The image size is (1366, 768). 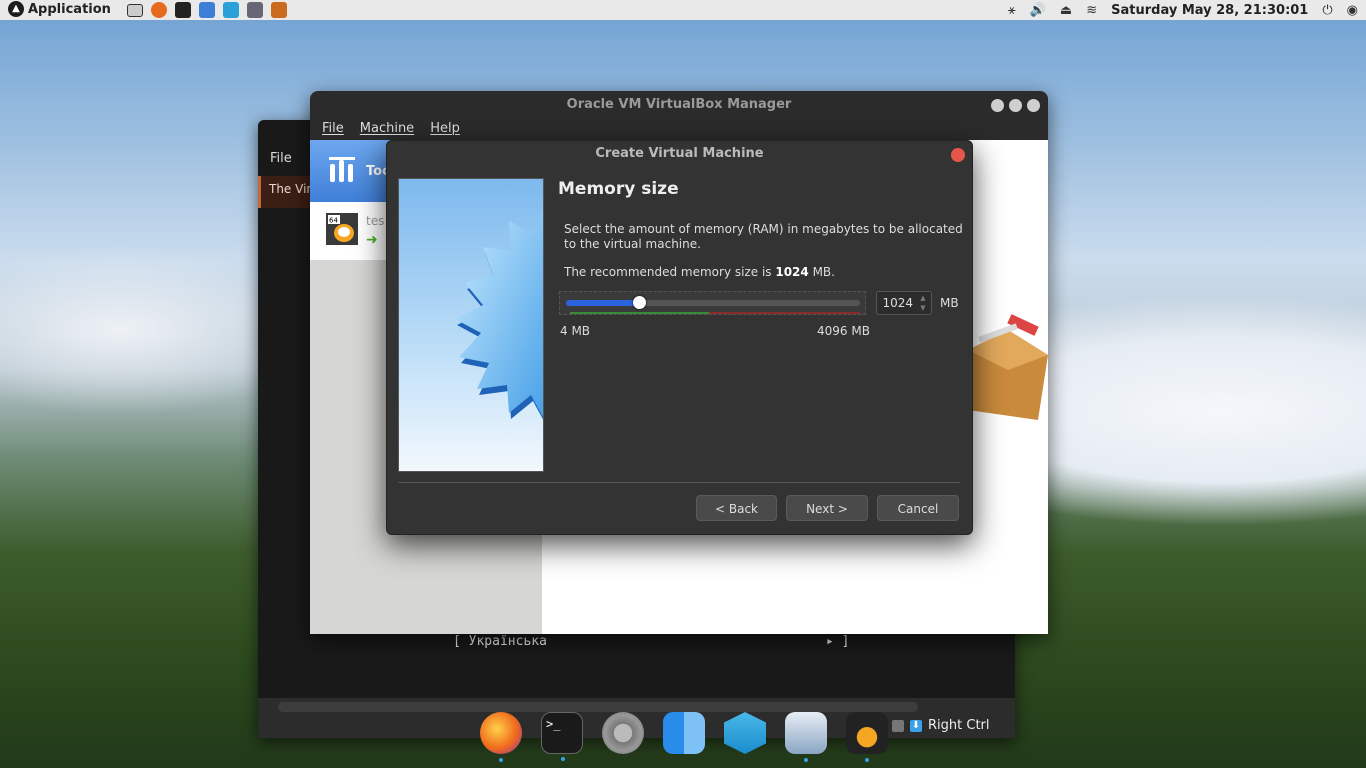 What do you see at coordinates (500, 641) in the screenshot?
I see `console-language-label: [ Українська` at bounding box center [500, 641].